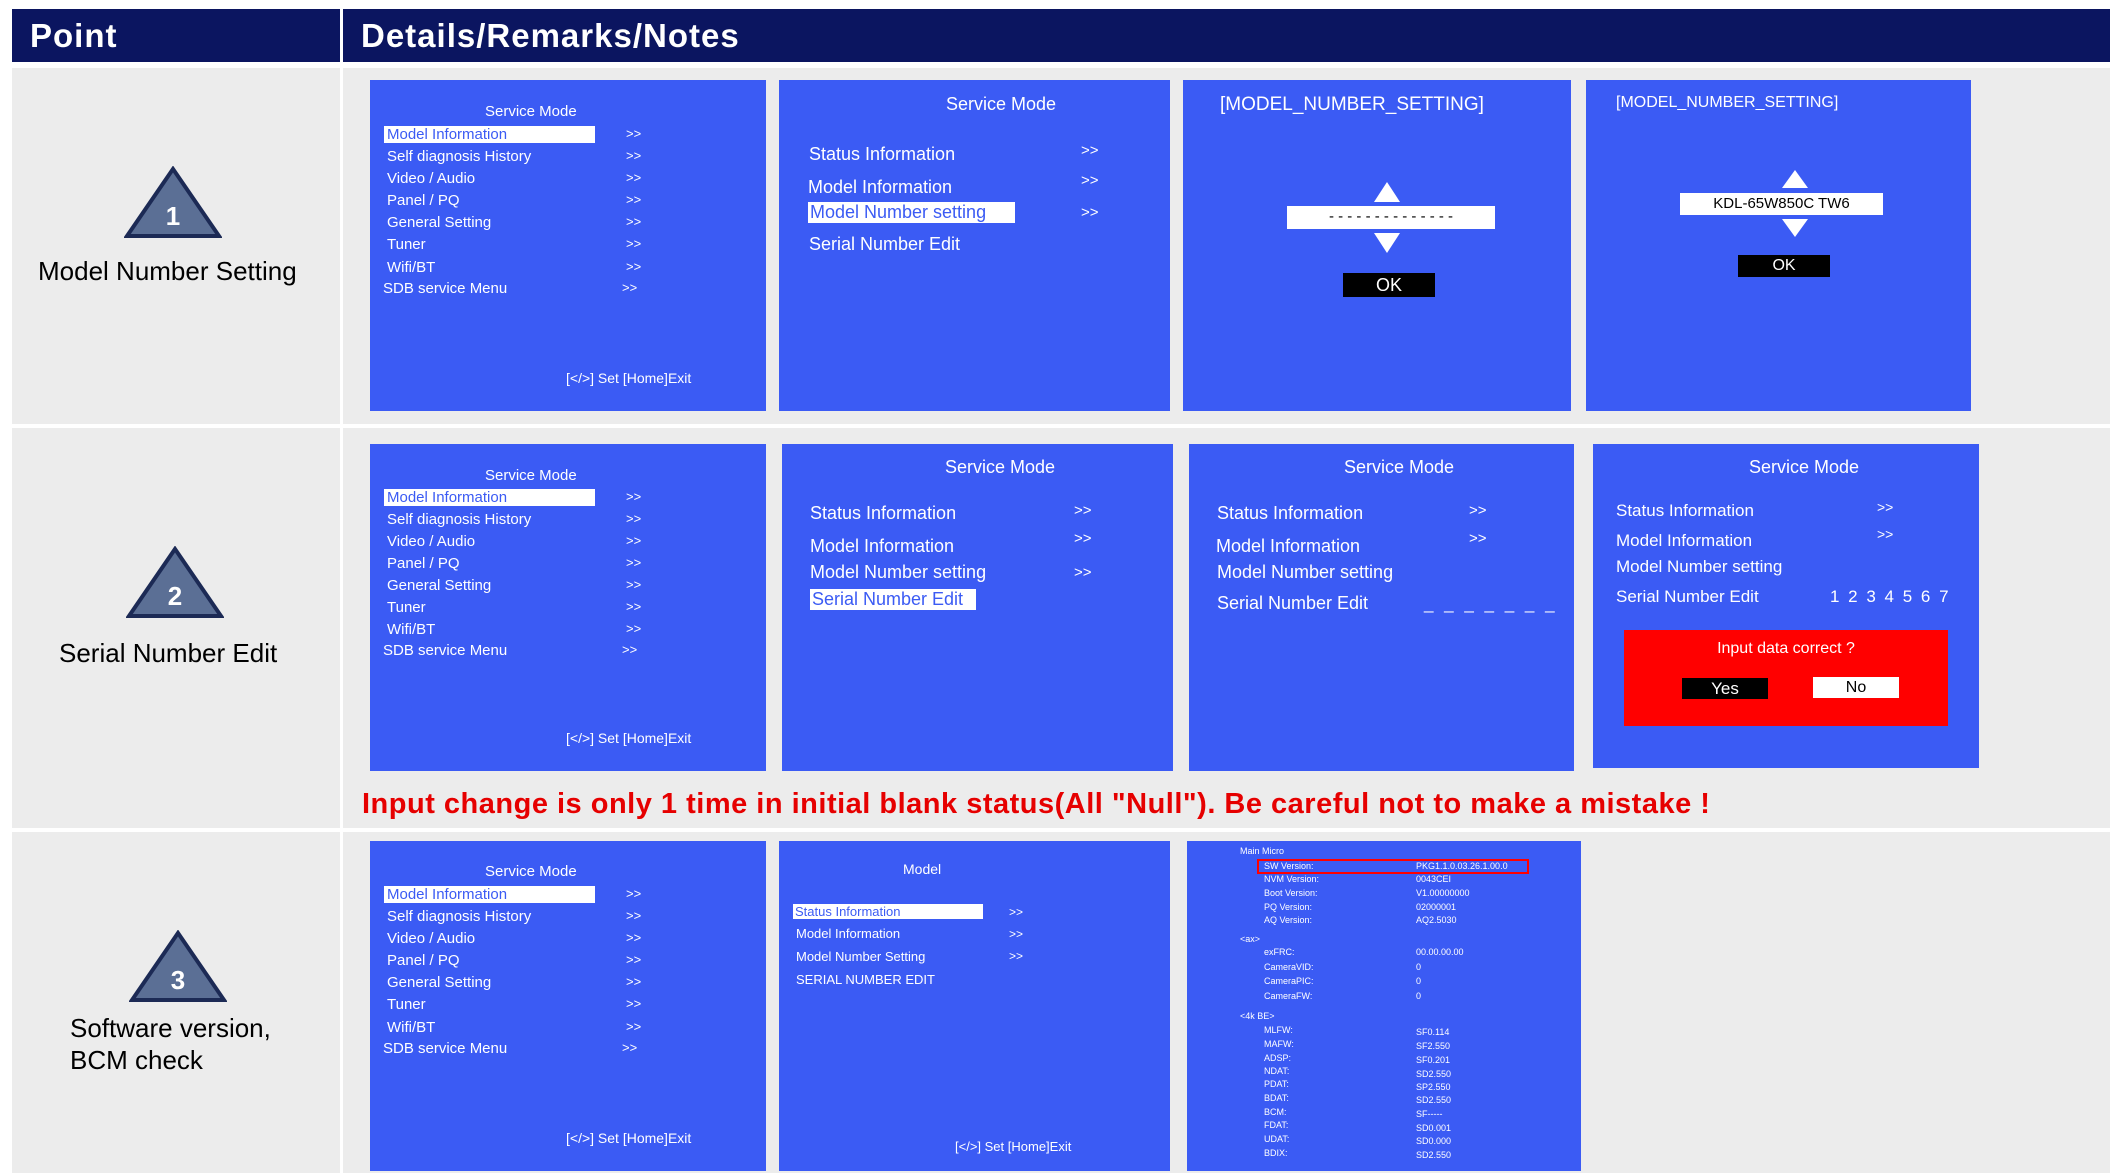 This screenshot has width=2110, height=1173. Describe the element at coordinates (860, 956) in the screenshot. I see `menu-item-model-number-setting: Model Number Setting` at that location.